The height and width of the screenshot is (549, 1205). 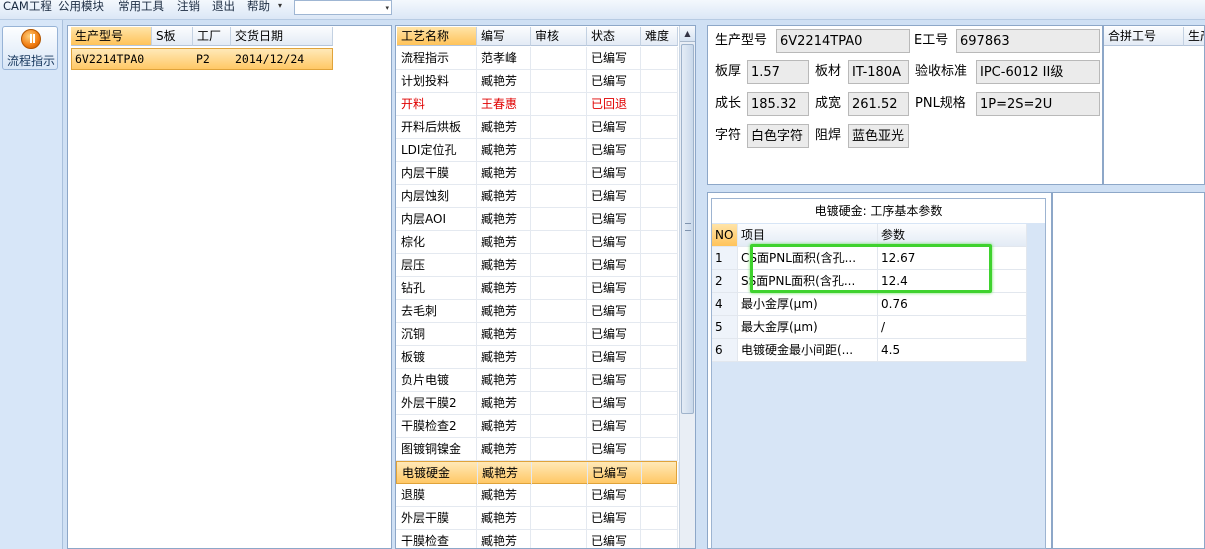 I want to click on process-name-cell: 开料, so click(x=437, y=104).